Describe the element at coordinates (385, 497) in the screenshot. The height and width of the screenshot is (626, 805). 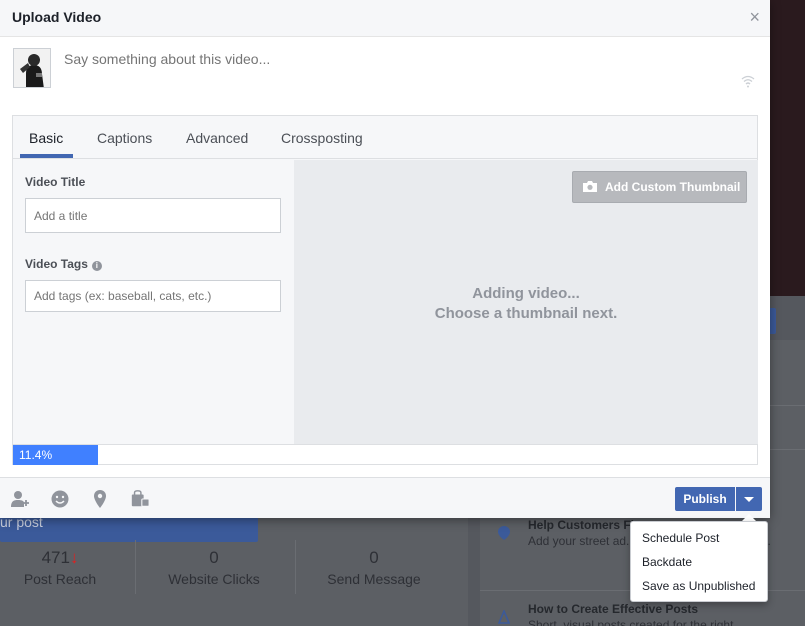
I see `dialog-footer: Publish` at that location.